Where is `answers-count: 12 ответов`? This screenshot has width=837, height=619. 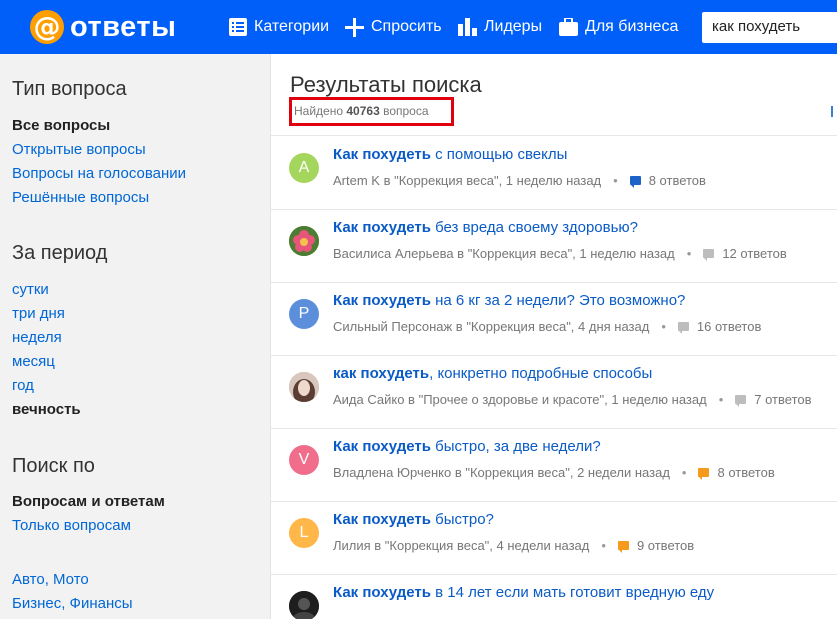
answers-count: 12 ответов is located at coordinates (754, 253).